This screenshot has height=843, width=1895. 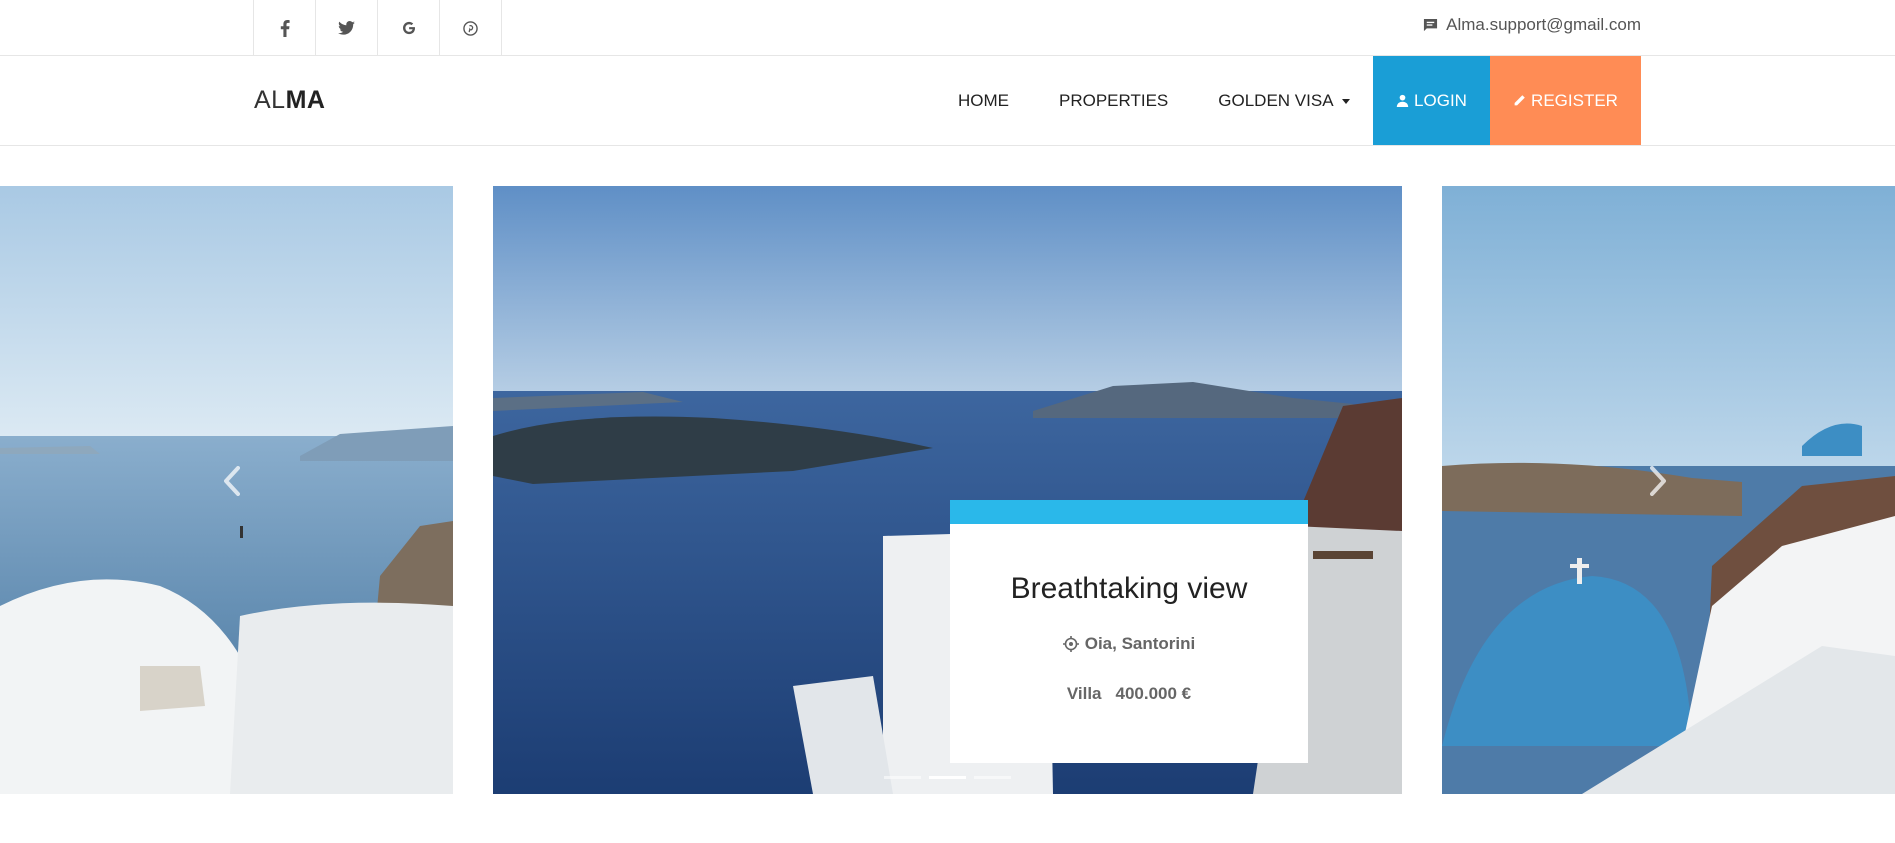 I want to click on message-icon, so click(x=1431, y=24).